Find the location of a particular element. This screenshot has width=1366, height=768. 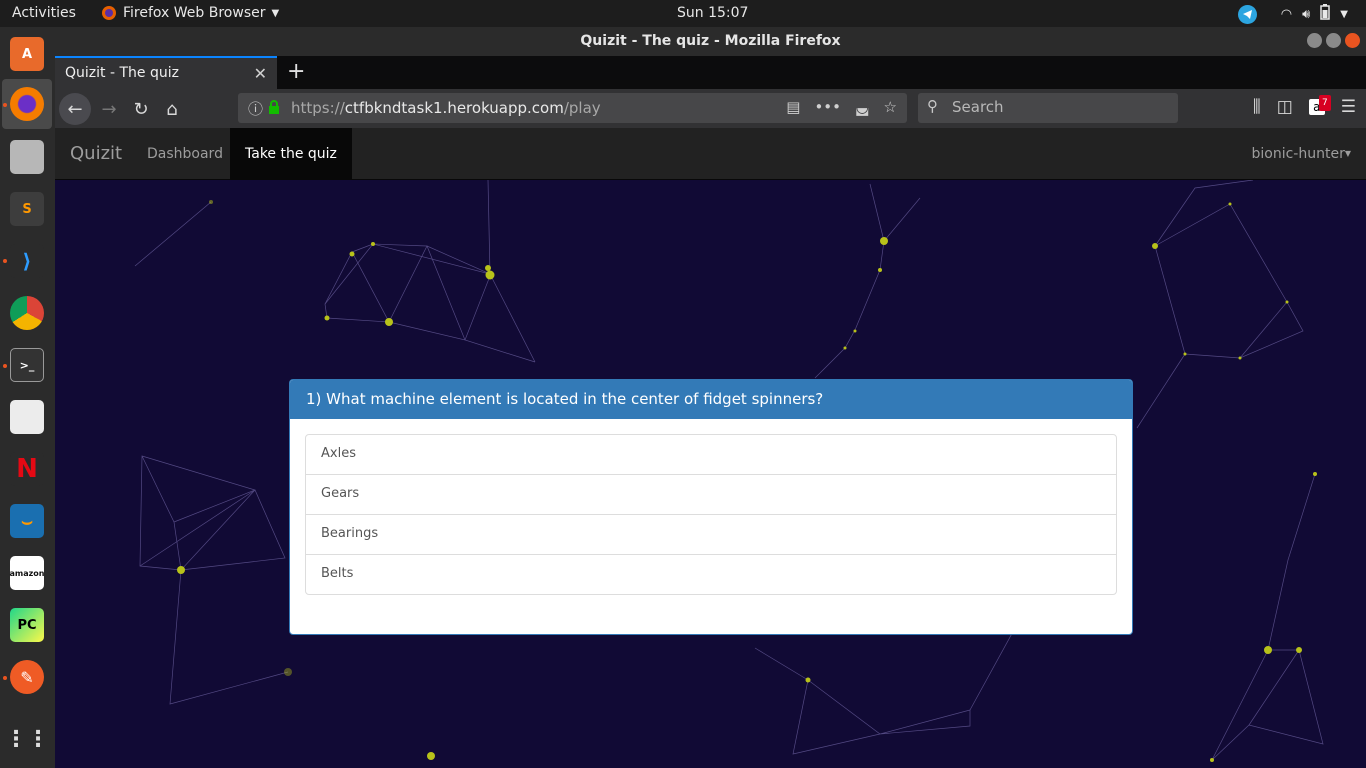

window-title: Quizit - The quiz - Mozilla Firefox is located at coordinates (710, 41).